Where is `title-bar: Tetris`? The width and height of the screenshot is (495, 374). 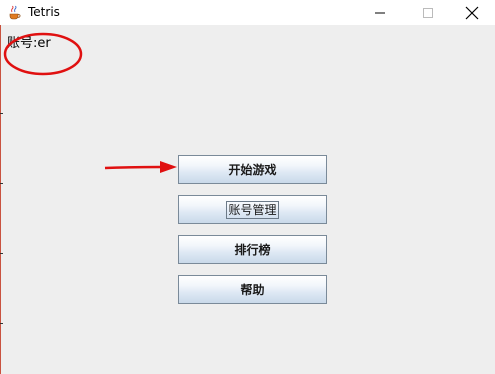 title-bar: Tetris is located at coordinates (247, 12).